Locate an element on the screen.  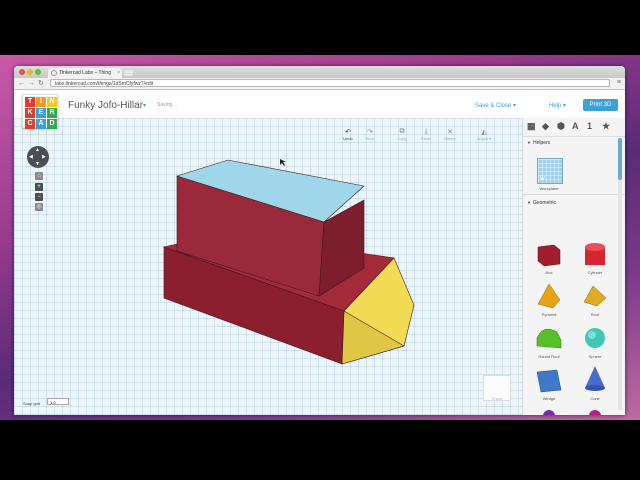
shape-wedge: Wedge is located at coordinates (549, 385).